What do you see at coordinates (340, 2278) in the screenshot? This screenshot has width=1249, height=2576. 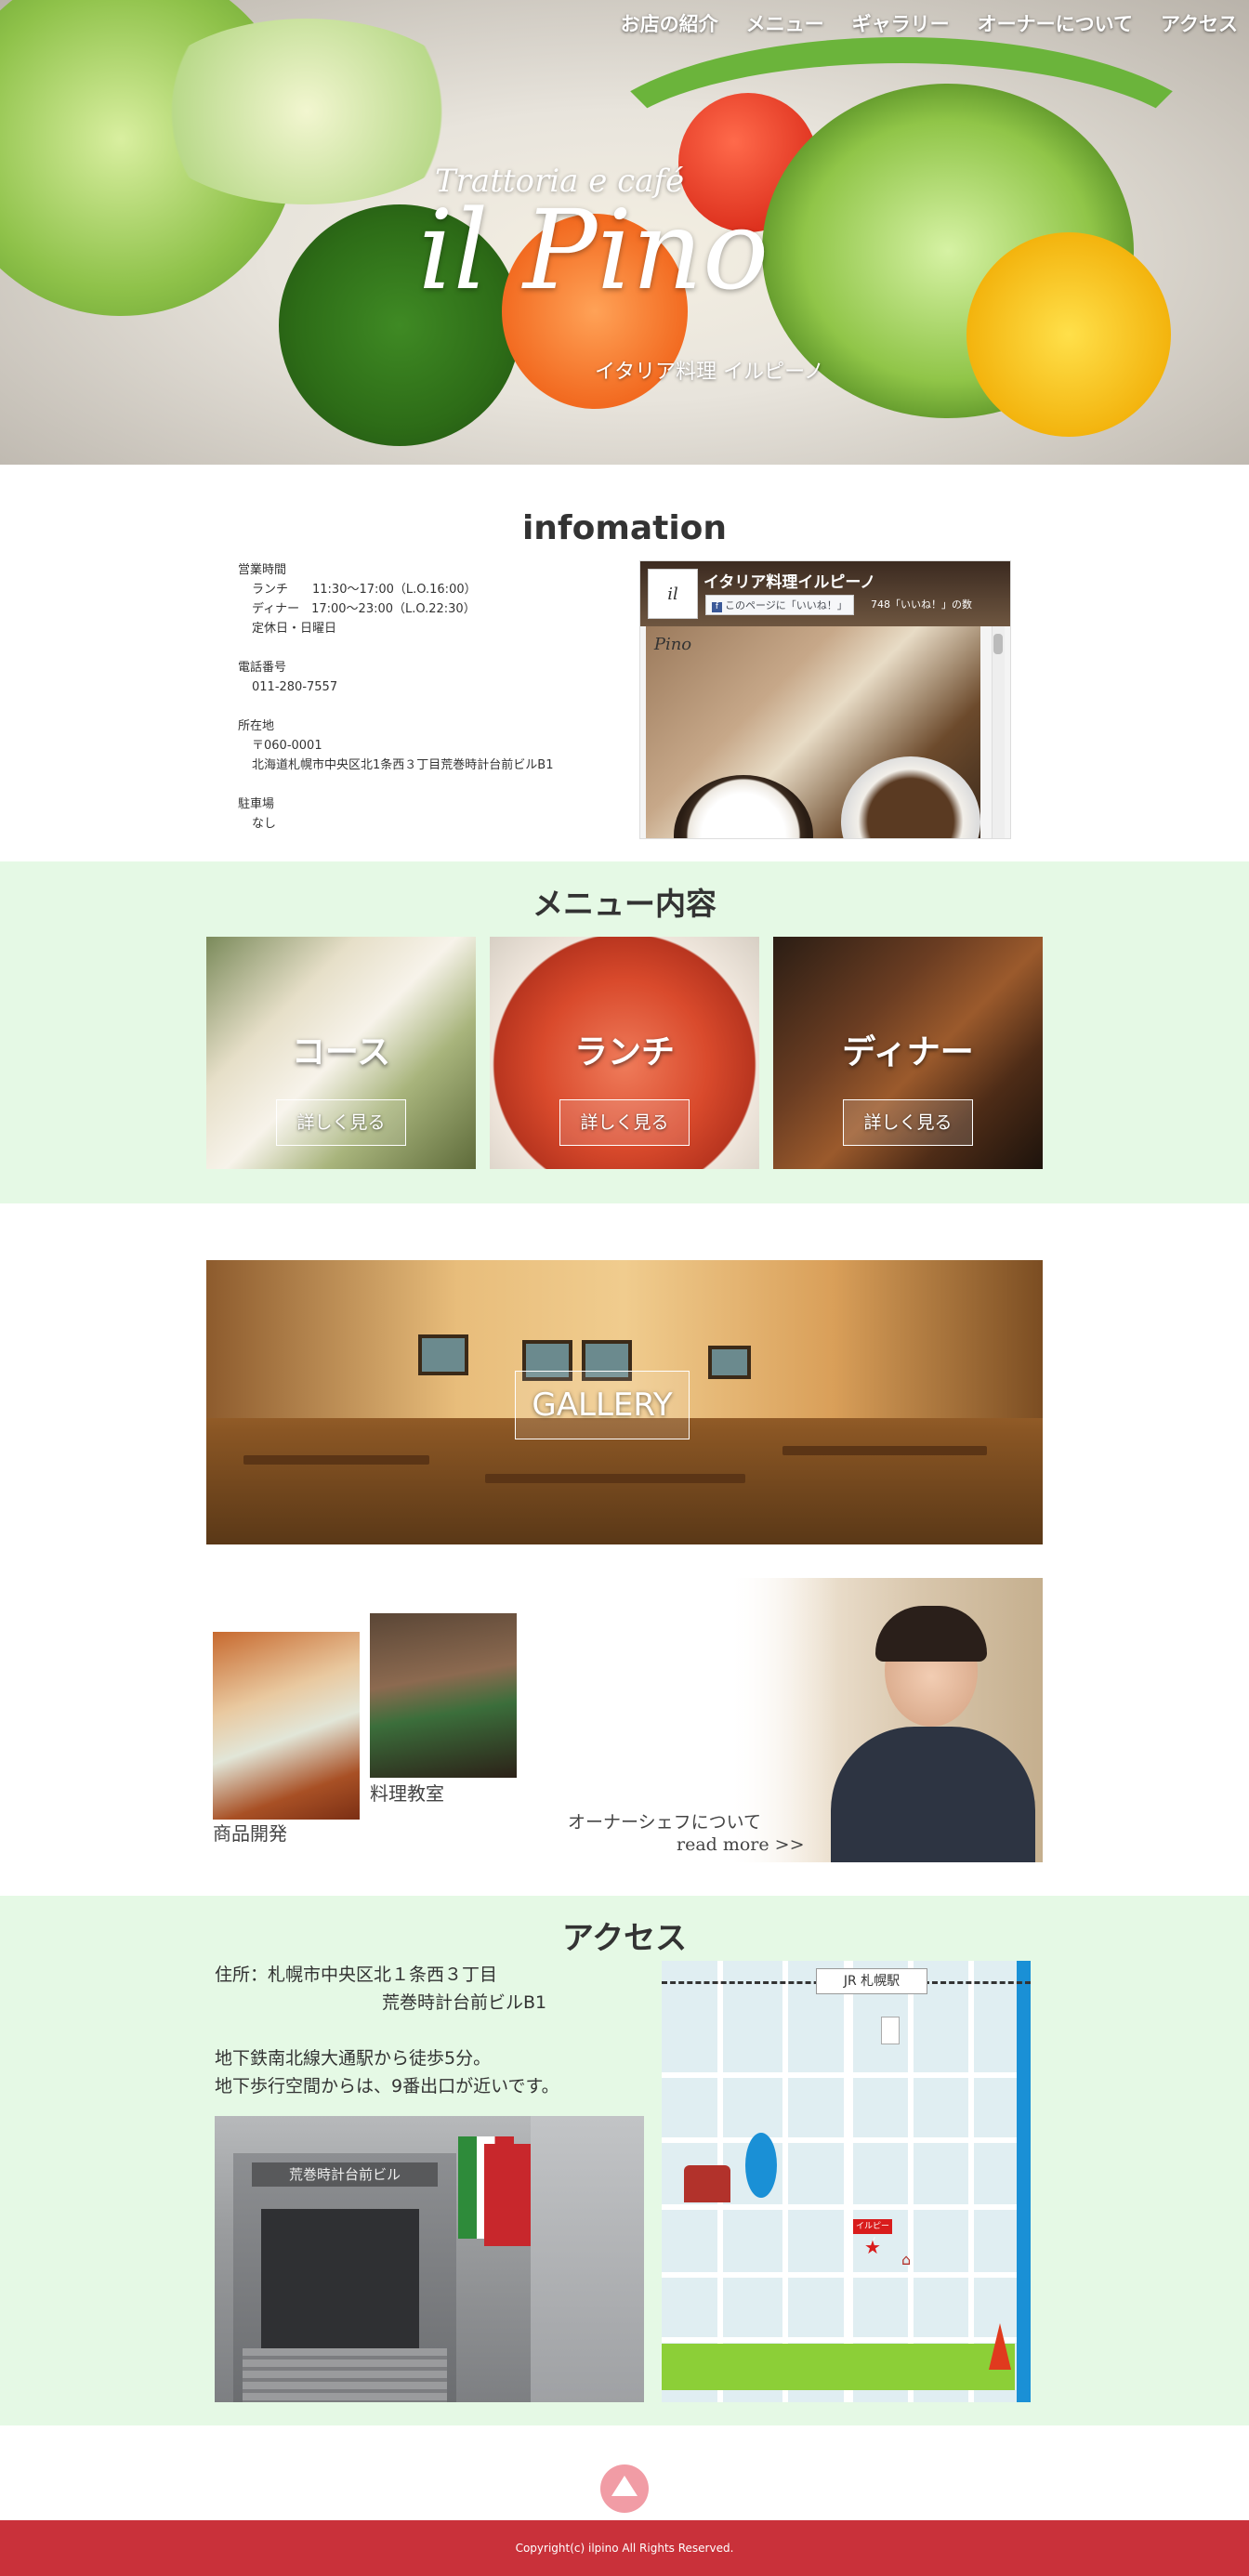 I see `building-entrance` at bounding box center [340, 2278].